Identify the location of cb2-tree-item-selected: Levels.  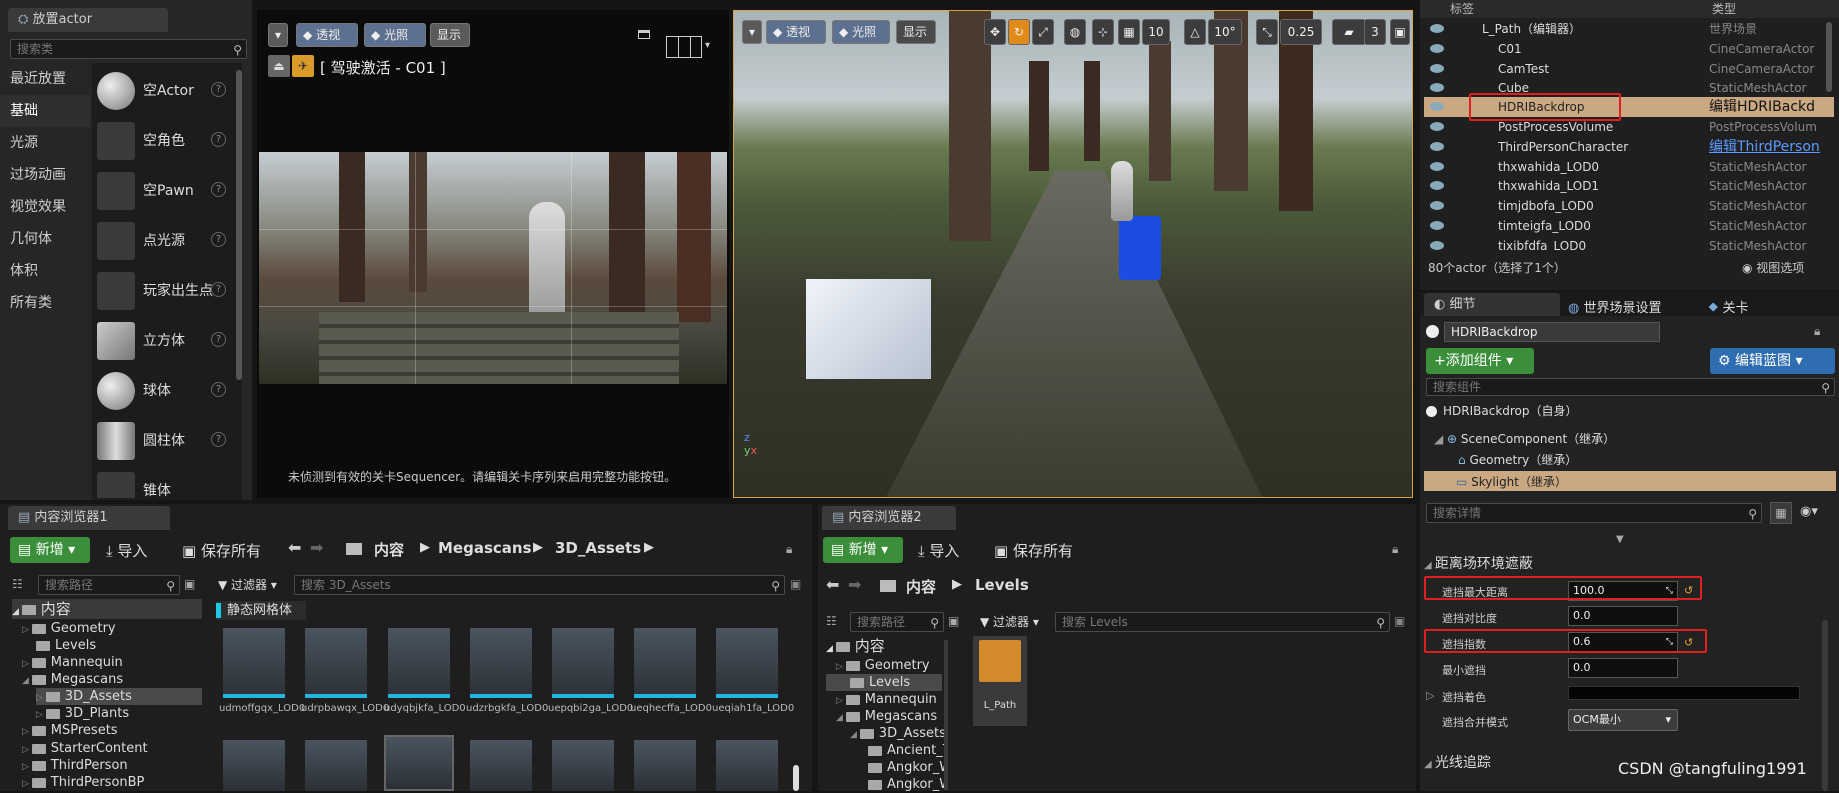
(884, 682).